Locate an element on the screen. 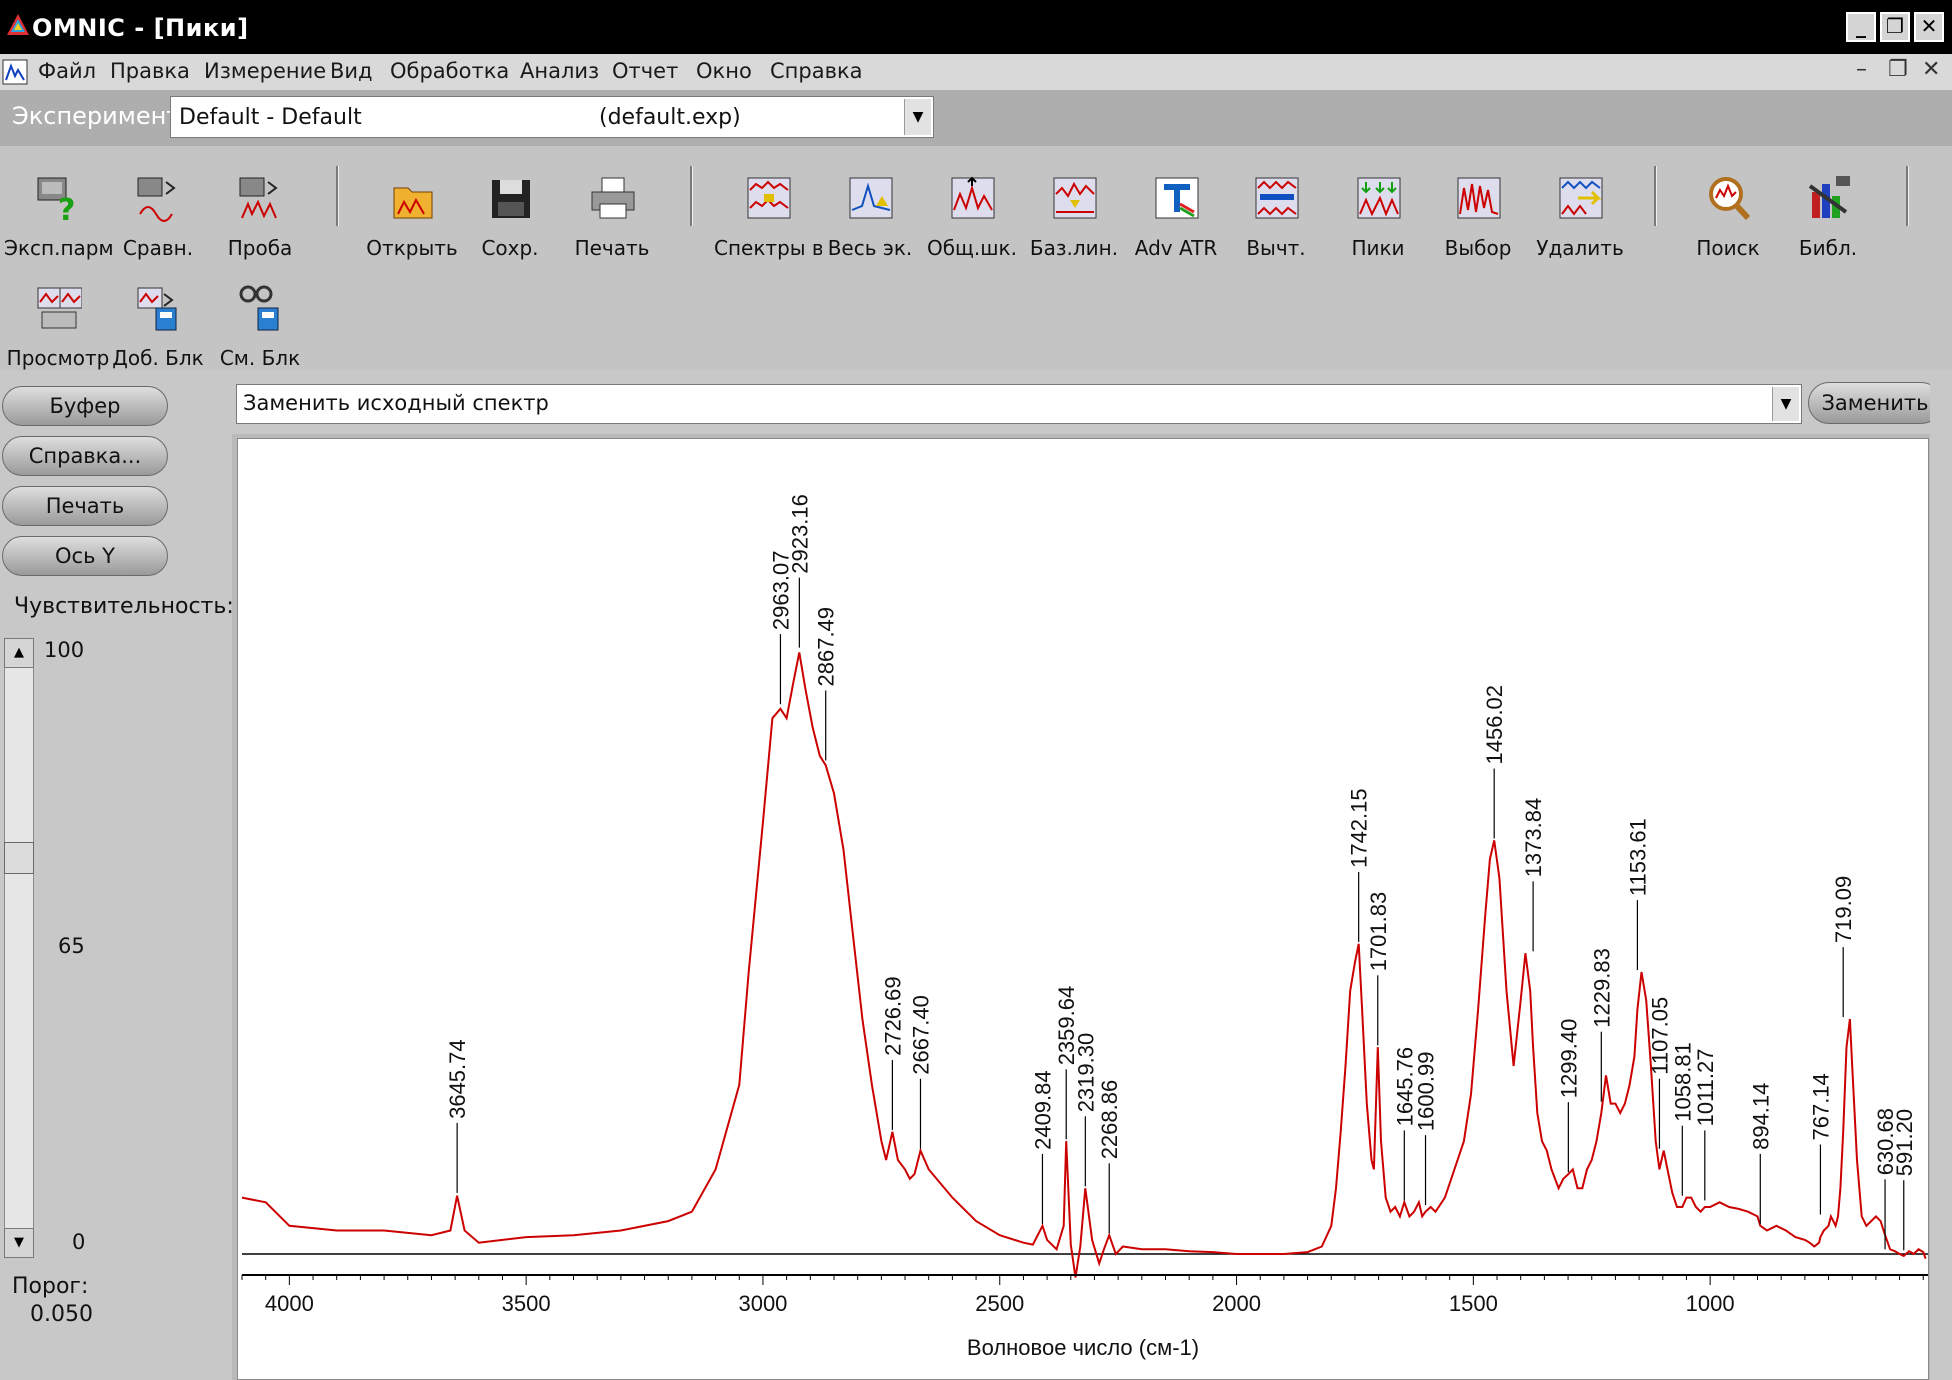 The height and width of the screenshot is (1380, 1952). x-tick-label: 3000 is located at coordinates (762, 1303).